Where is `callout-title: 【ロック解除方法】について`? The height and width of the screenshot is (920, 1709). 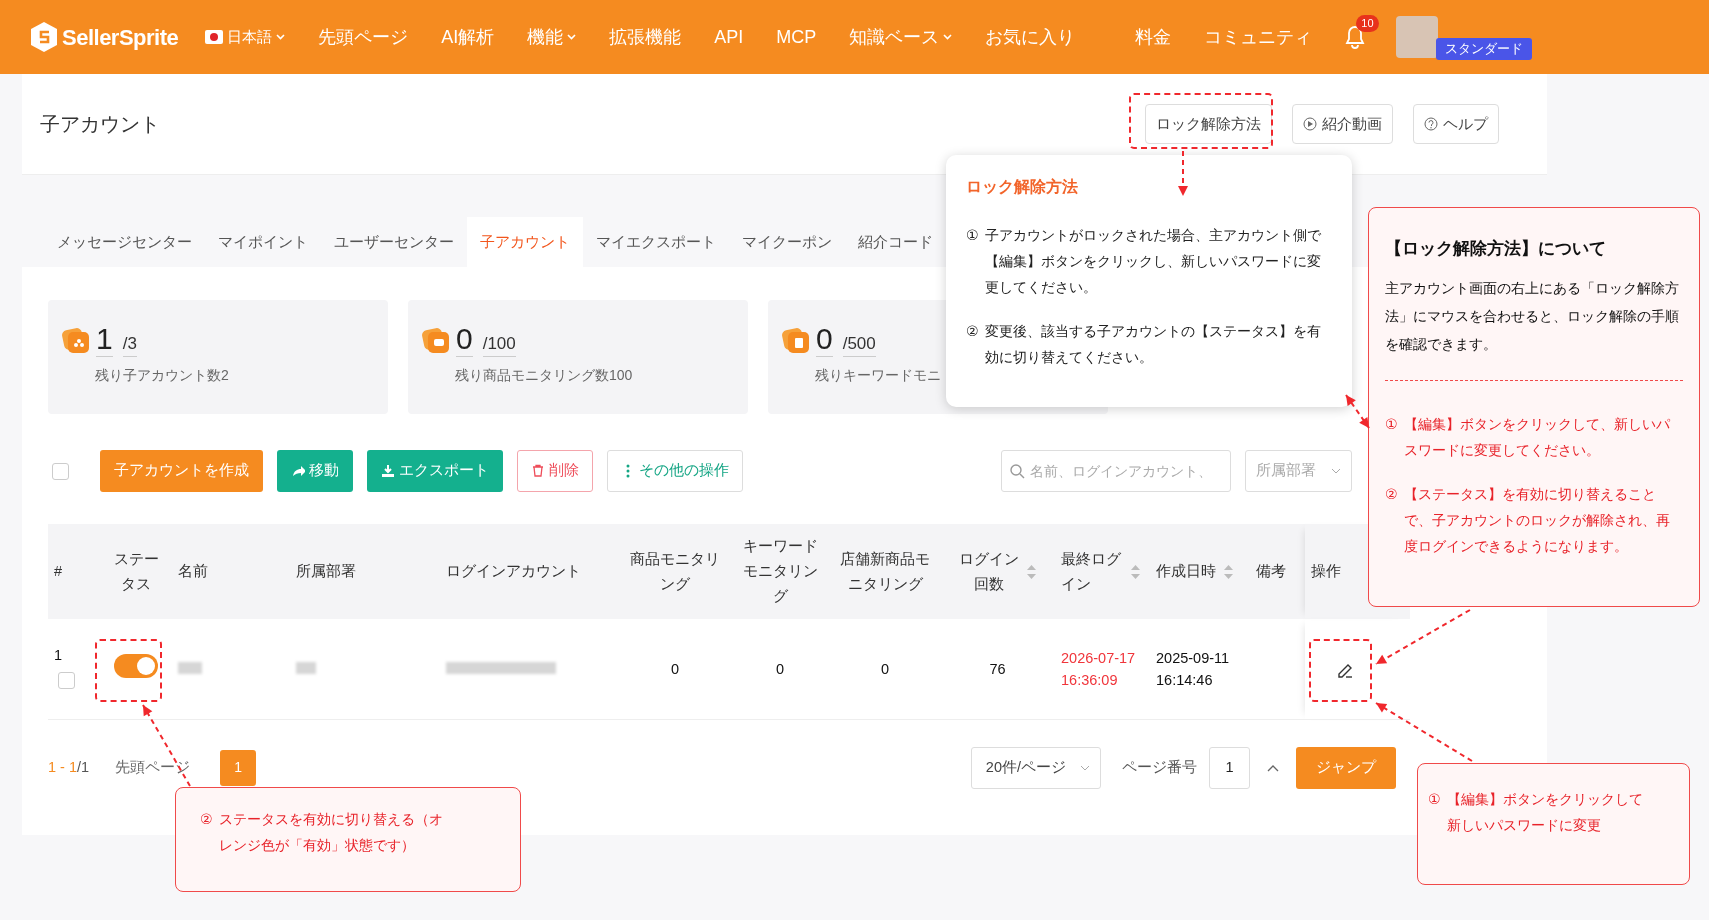
callout-title: 【ロック解除方法】について is located at coordinates (1496, 249).